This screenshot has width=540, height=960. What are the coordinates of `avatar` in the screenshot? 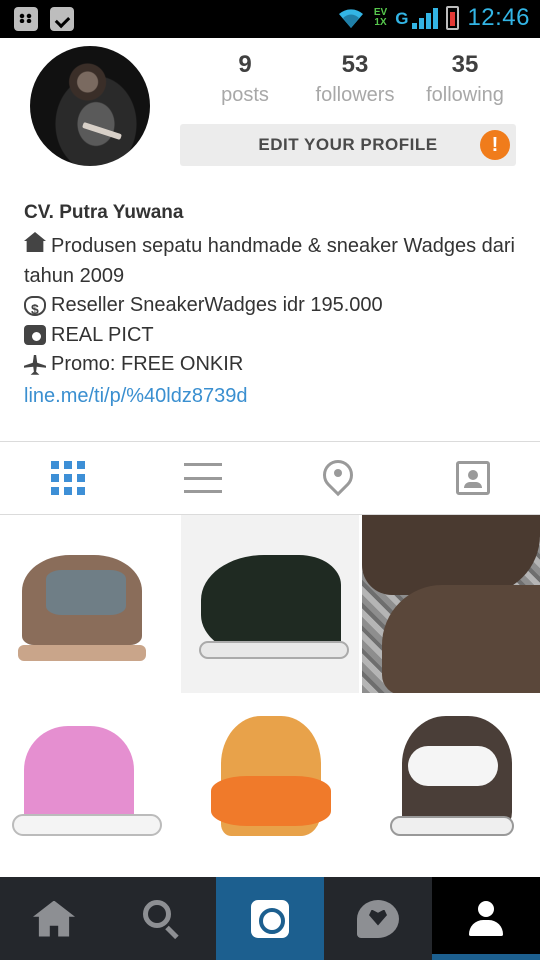 It's located at (90, 106).